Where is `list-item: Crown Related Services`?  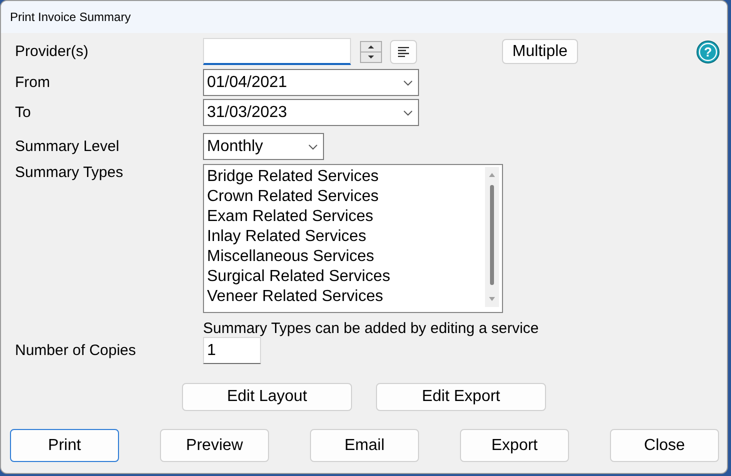 list-item: Crown Related Services is located at coordinates (298, 197).